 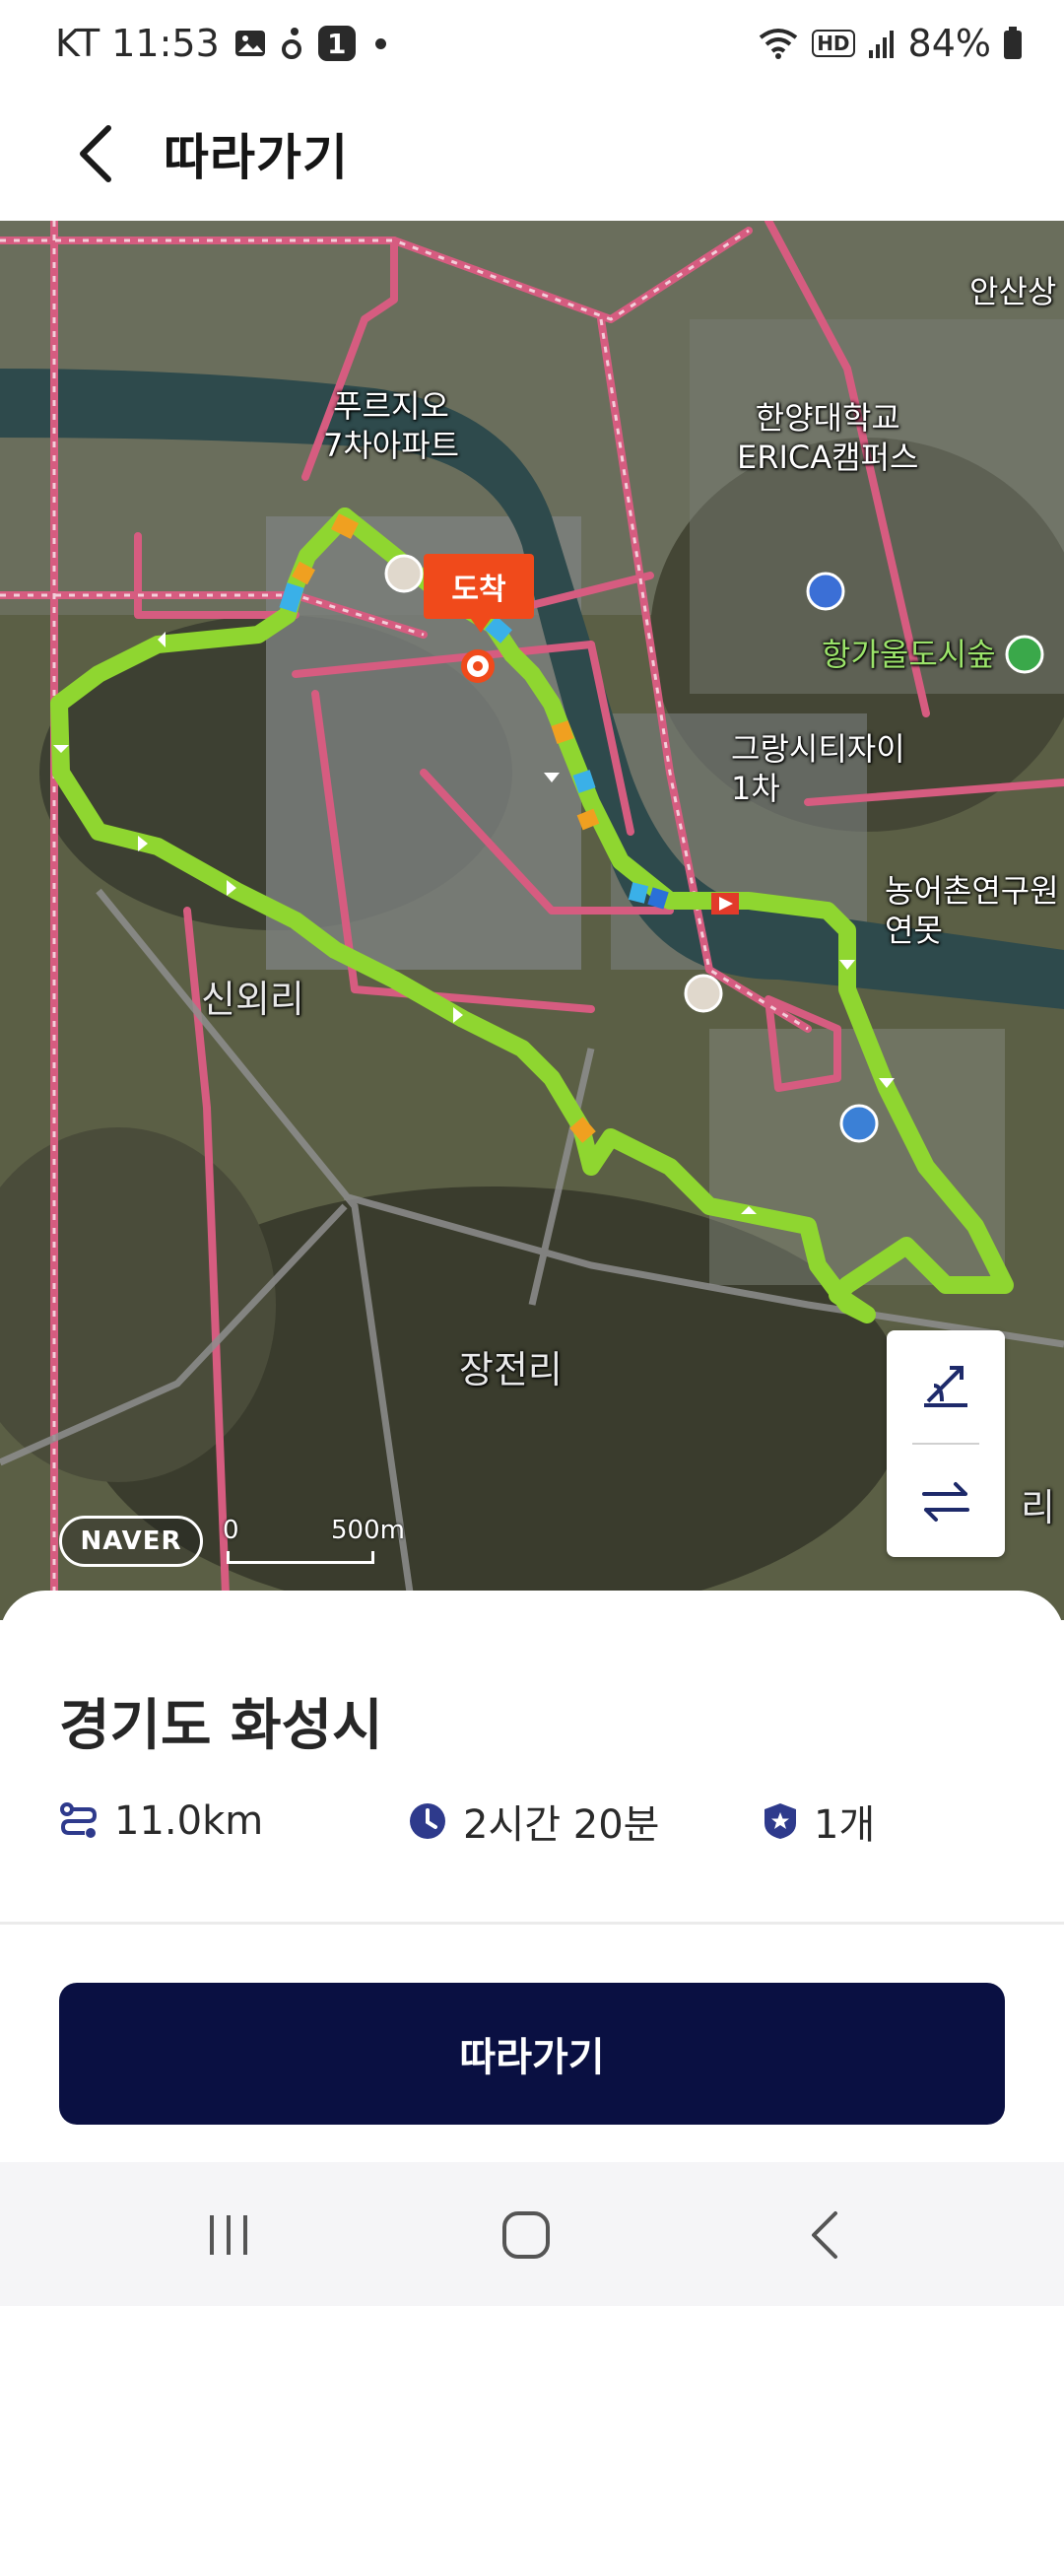 What do you see at coordinates (845, 1825) in the screenshot?
I see `badge-count: 1개` at bounding box center [845, 1825].